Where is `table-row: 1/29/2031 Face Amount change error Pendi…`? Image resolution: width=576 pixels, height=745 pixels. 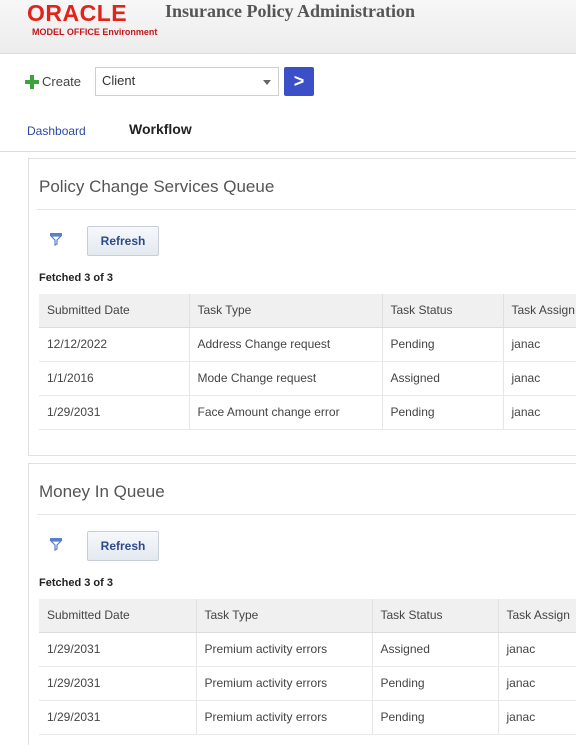
table-row: 1/29/2031 Face Amount change error Pendi… is located at coordinates (307, 412).